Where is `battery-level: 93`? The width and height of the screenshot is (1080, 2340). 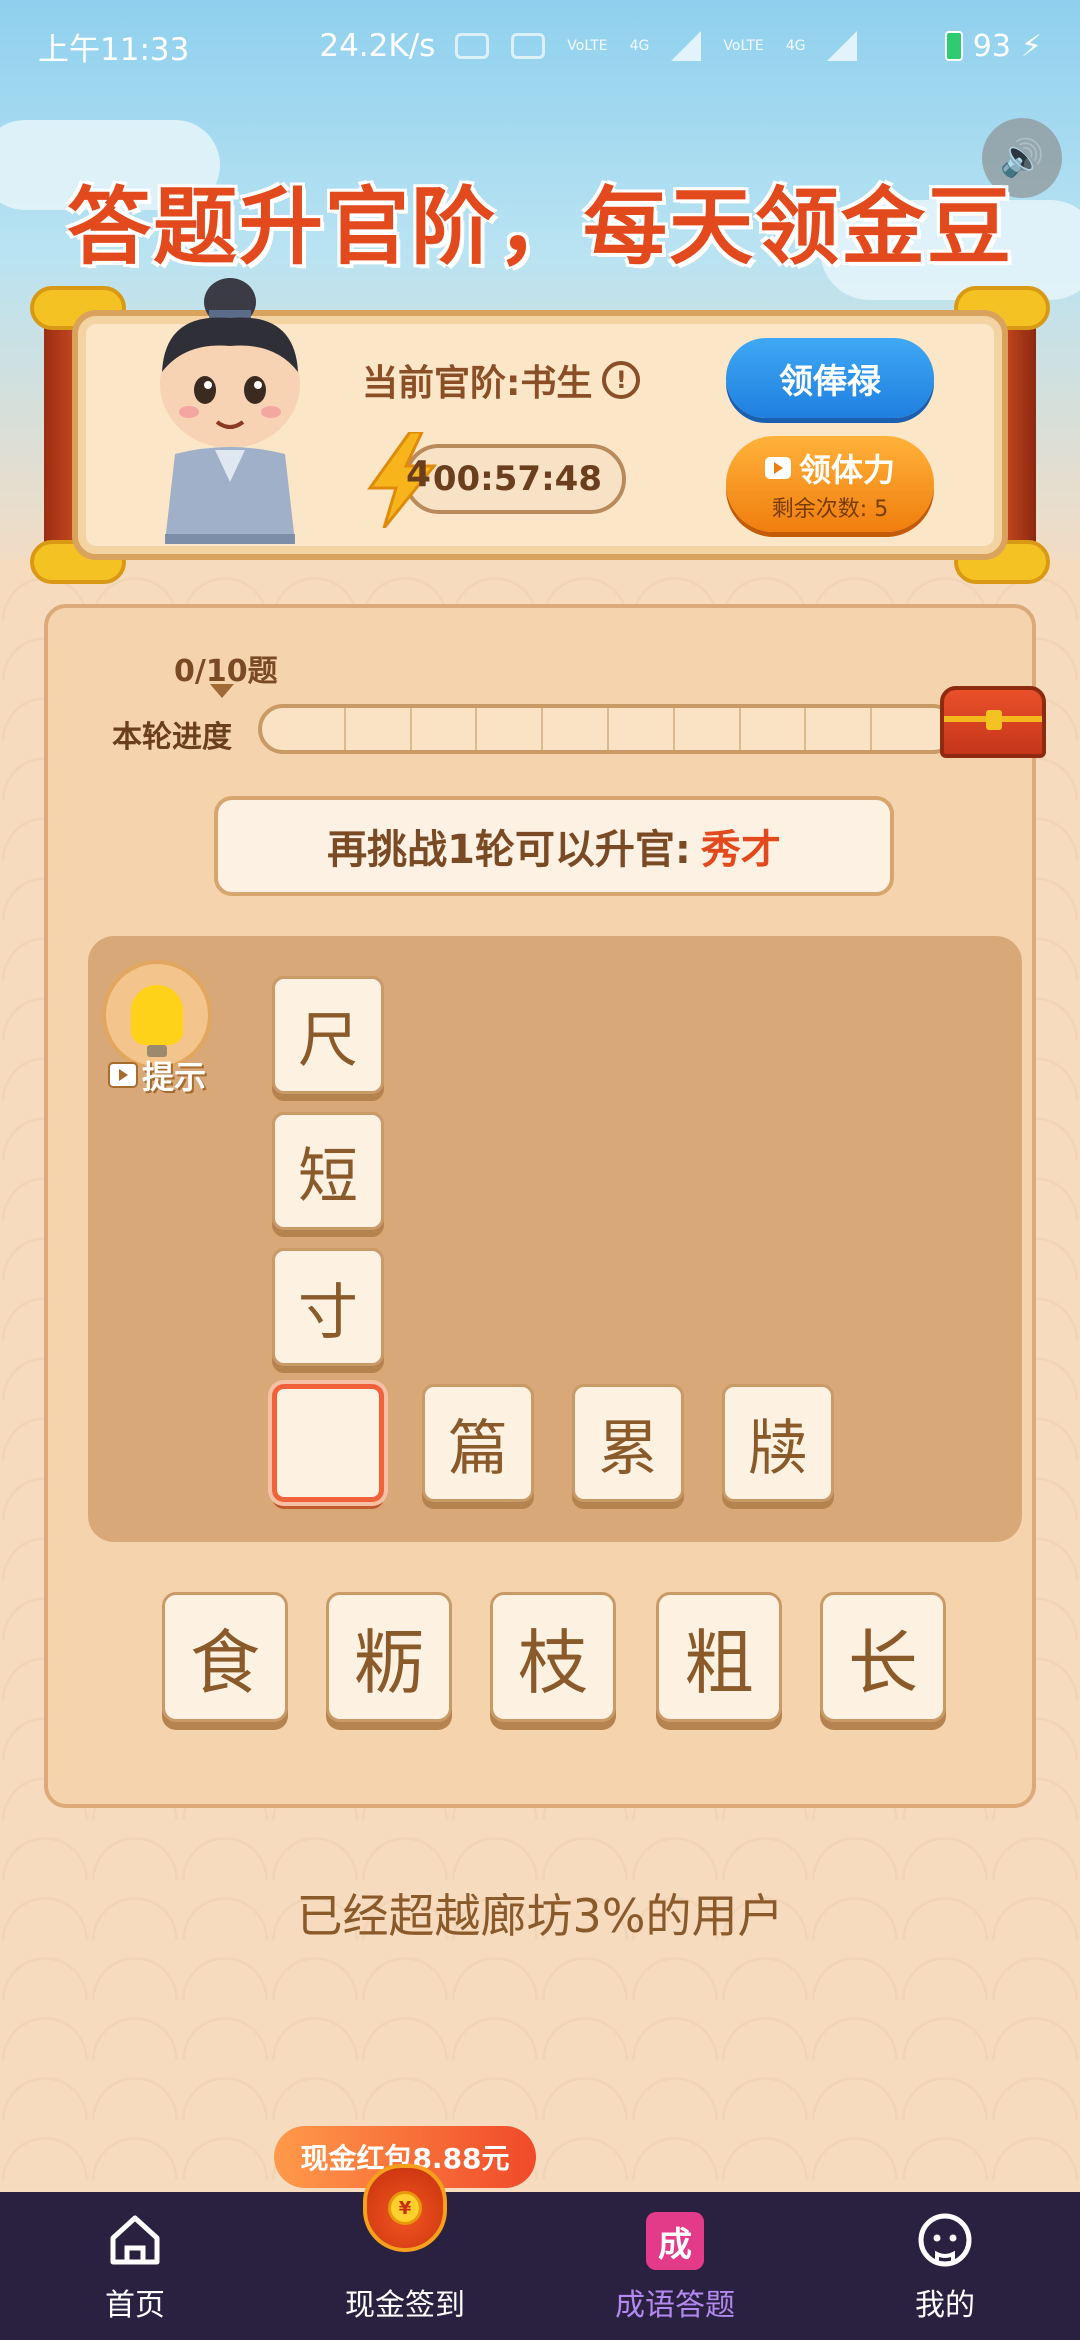
battery-level: 93 is located at coordinates (991, 46).